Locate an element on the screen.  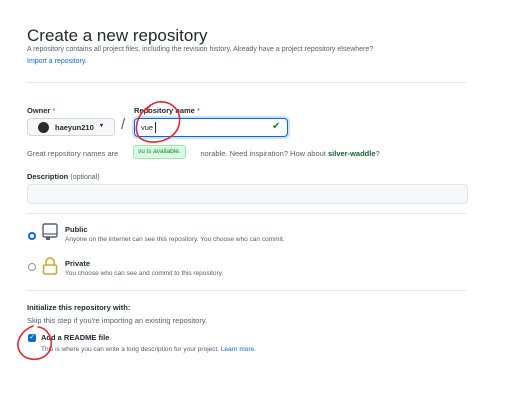
hint-middle: norable. Need inspiration? How about is located at coordinates (263, 153).